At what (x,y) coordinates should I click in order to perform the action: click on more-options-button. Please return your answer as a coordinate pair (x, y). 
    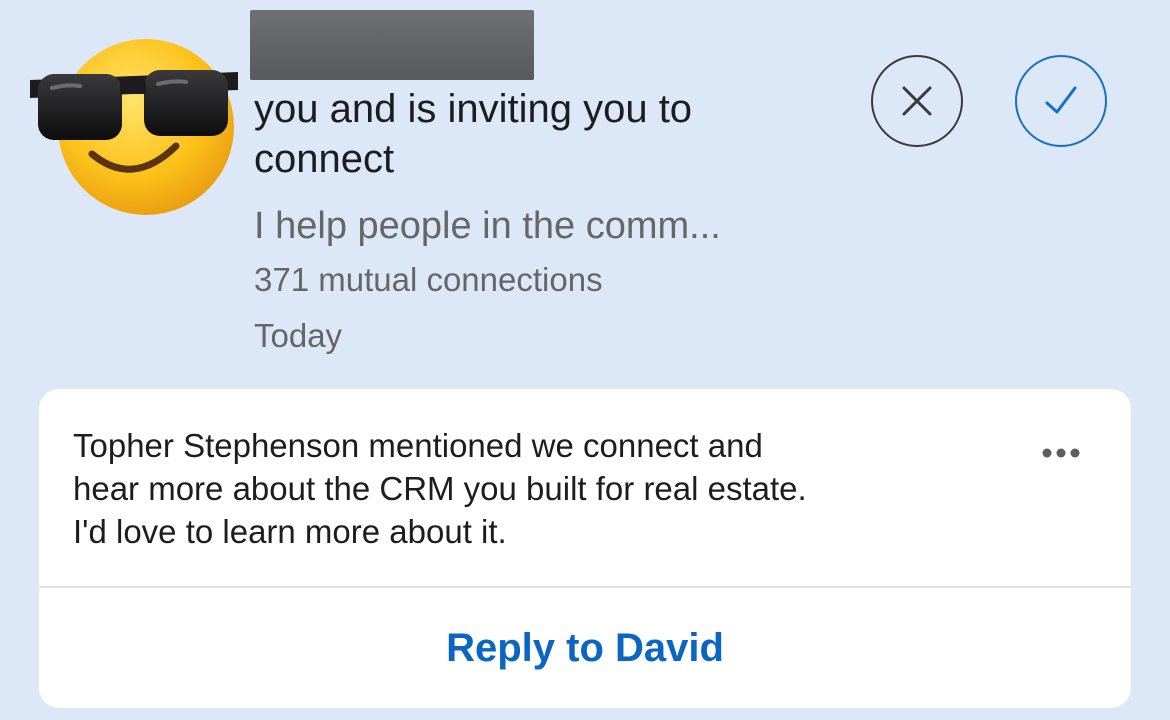
    Looking at the image, I should click on (1061, 453).